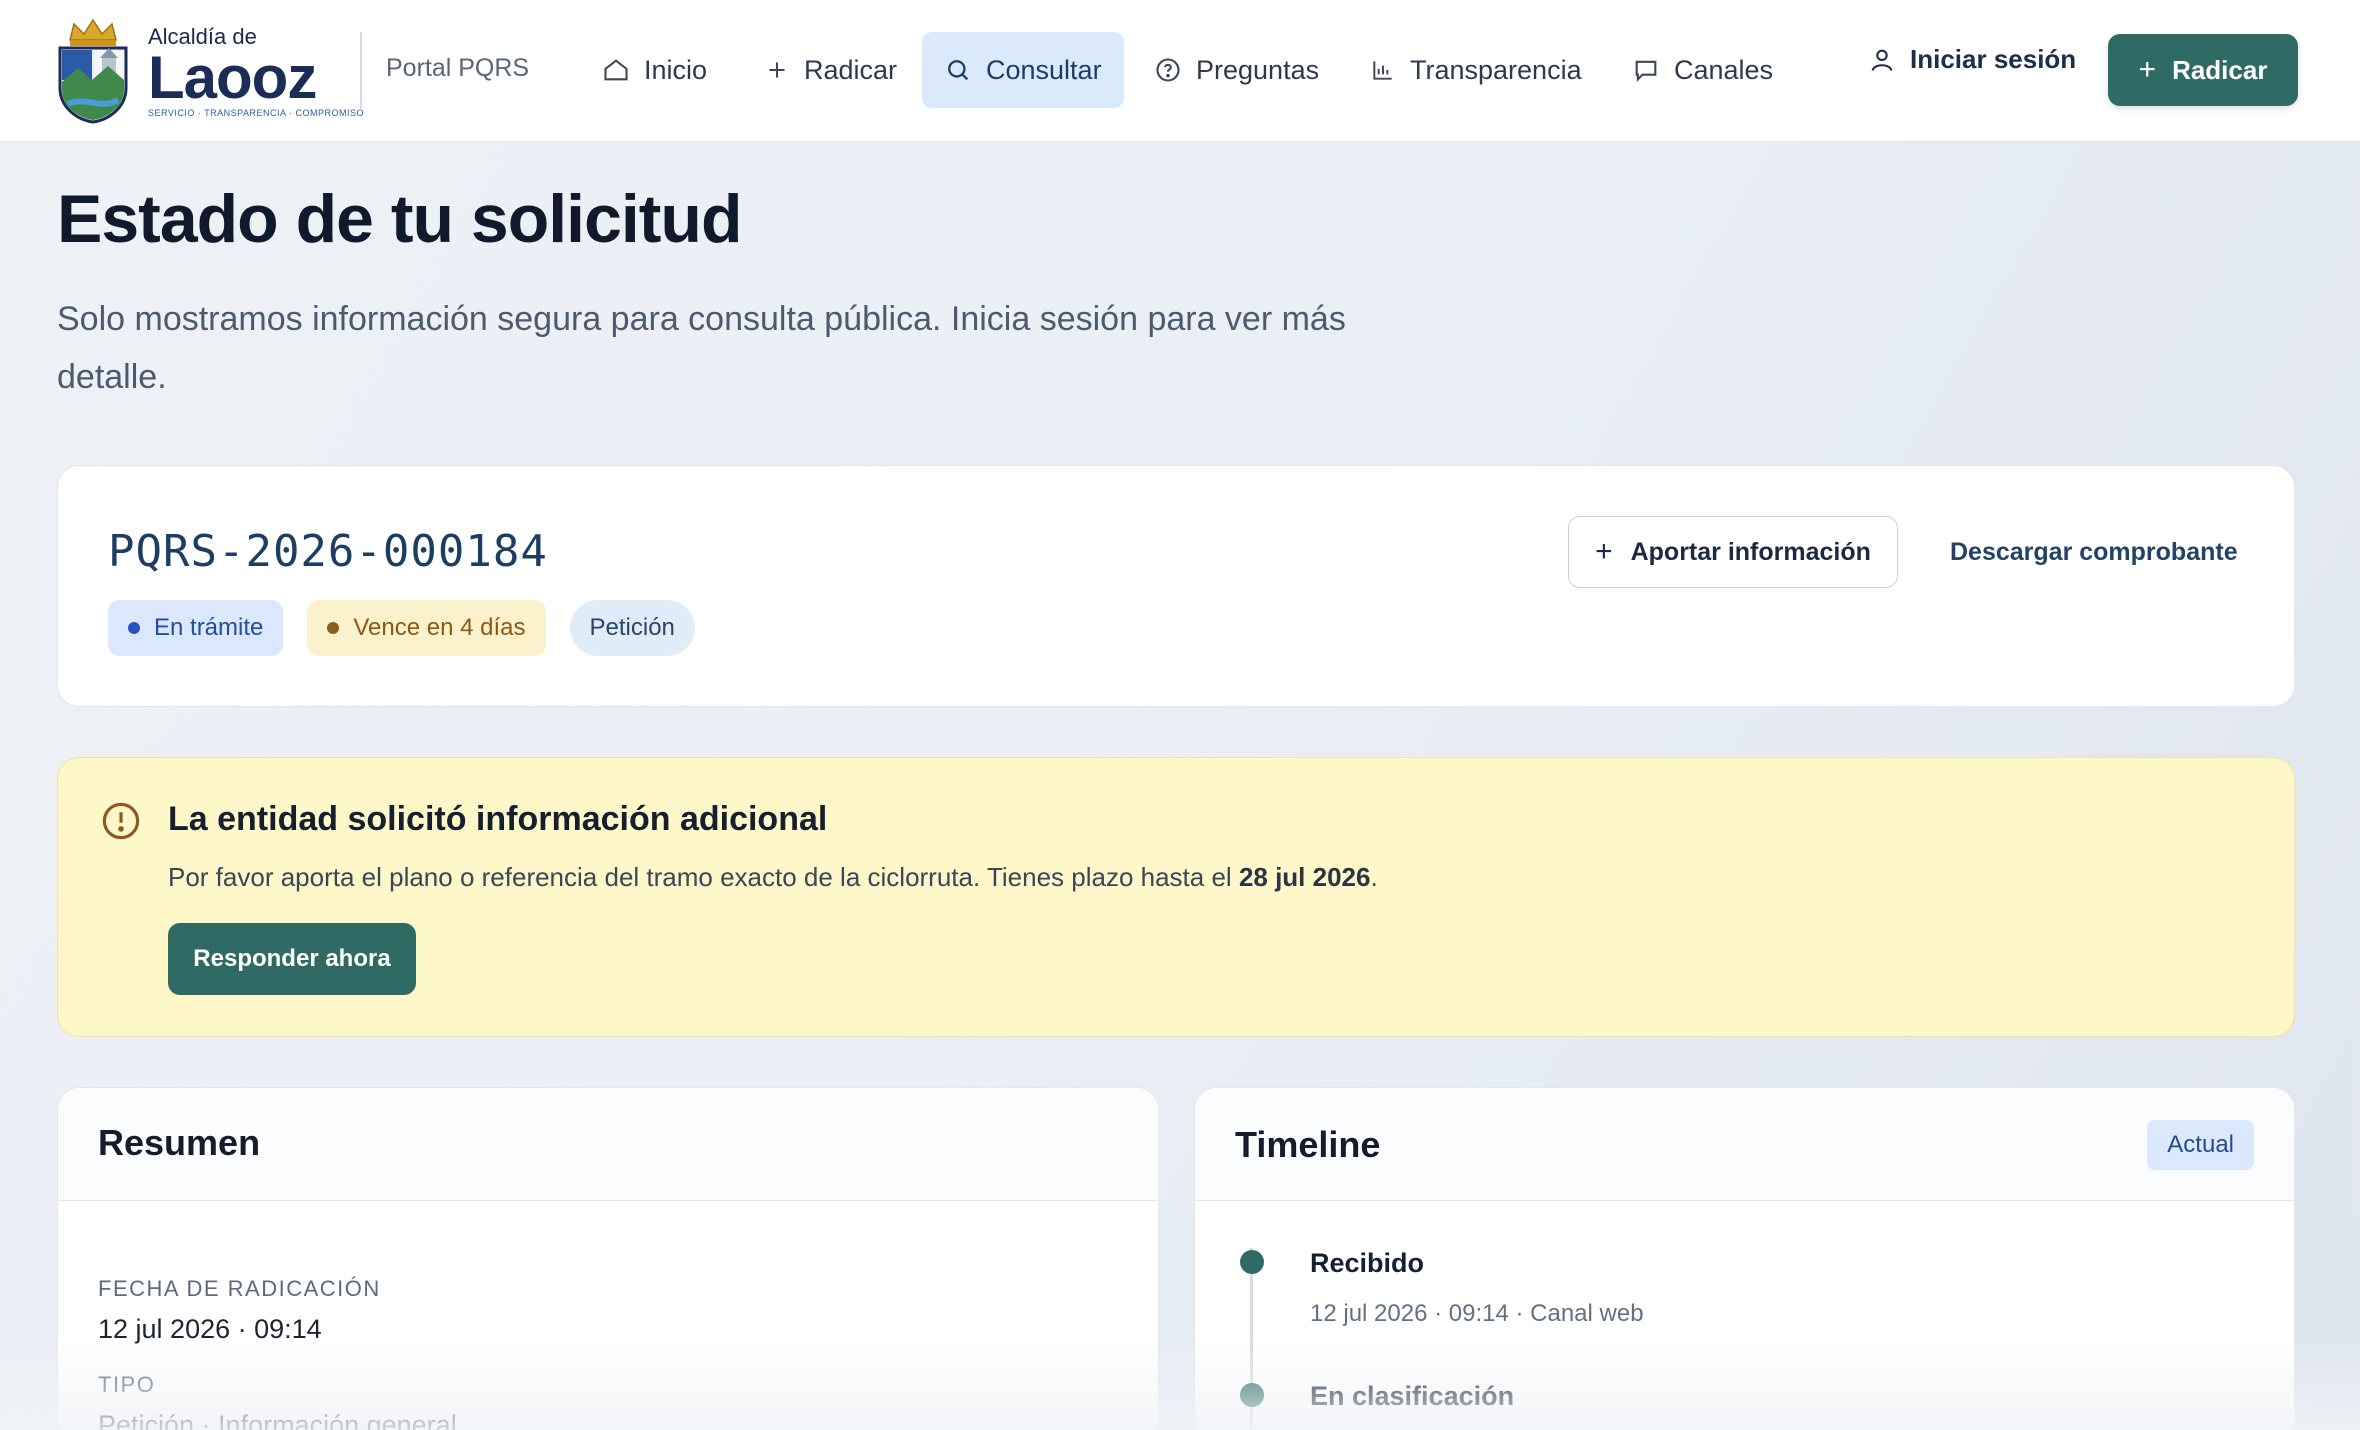 The image size is (2360, 1430). Describe the element at coordinates (2094, 552) in the screenshot. I see `download-receipt-link: Descargar comprobante` at that location.